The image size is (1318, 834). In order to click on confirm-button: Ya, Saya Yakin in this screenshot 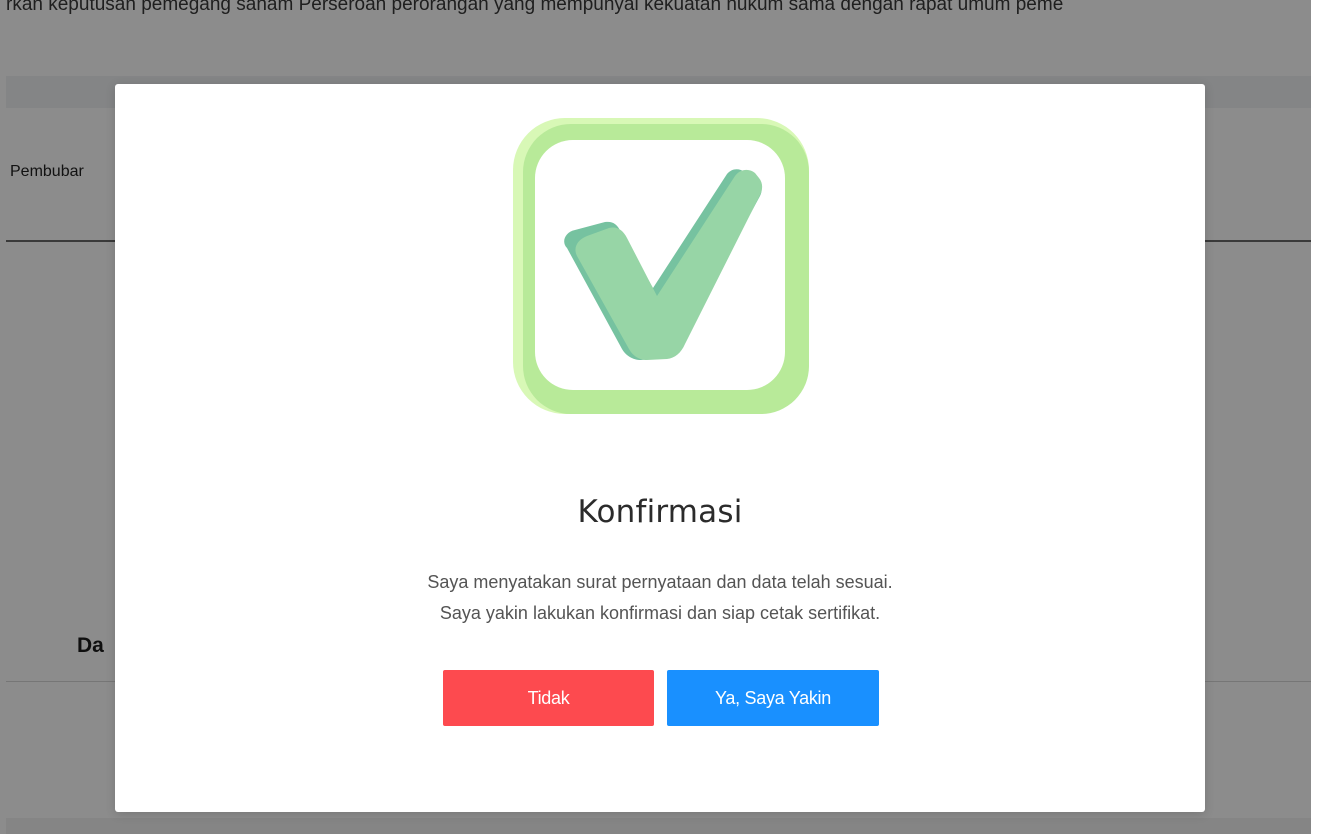, I will do `click(773, 698)`.